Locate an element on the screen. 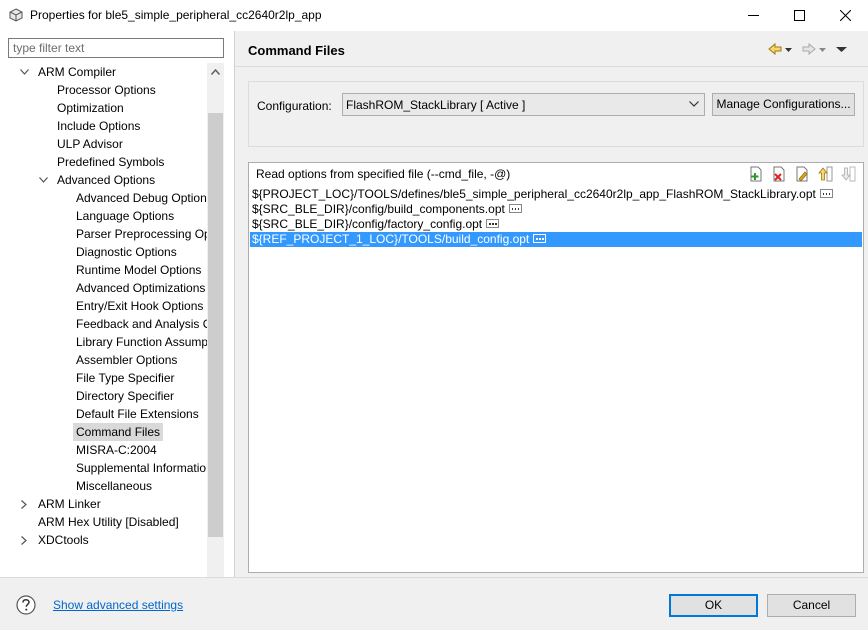 The width and height of the screenshot is (868, 630). tree-item-label: Directory Specifier is located at coordinates (125, 396).